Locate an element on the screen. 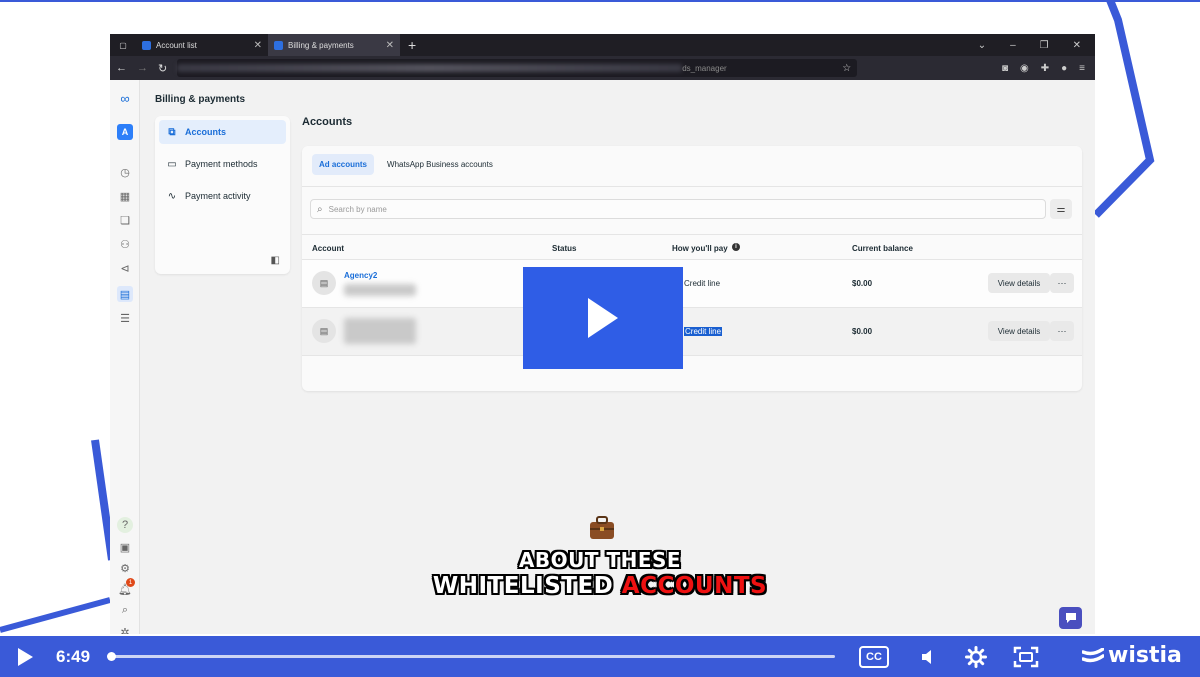 Image resolution: width=1200 pixels, height=677 pixels. sidebar-item-payment-activity: ∿ Payment activity is located at coordinates (222, 196).